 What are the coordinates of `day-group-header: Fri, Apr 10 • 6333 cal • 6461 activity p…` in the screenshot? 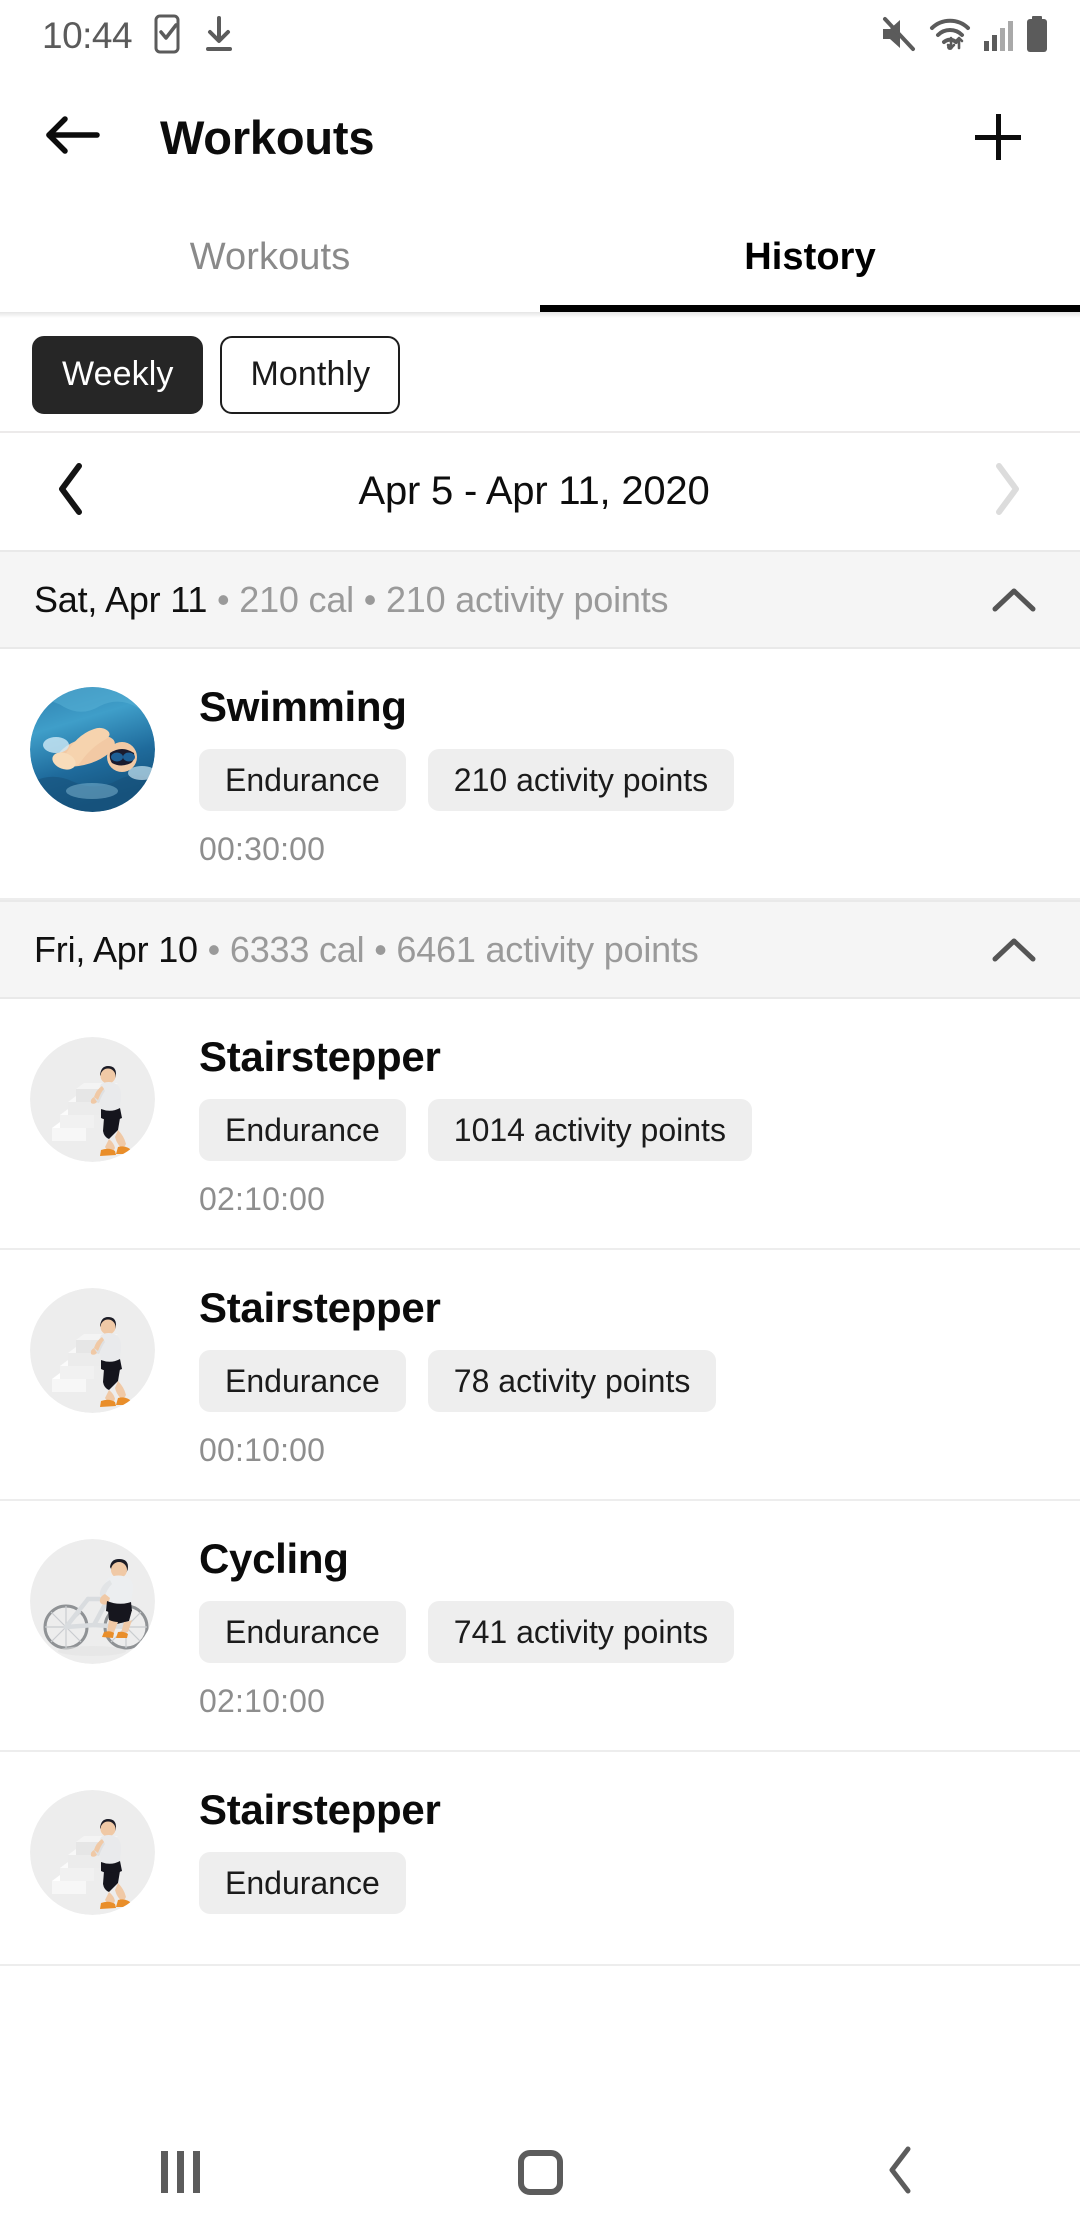 It's located at (540, 950).